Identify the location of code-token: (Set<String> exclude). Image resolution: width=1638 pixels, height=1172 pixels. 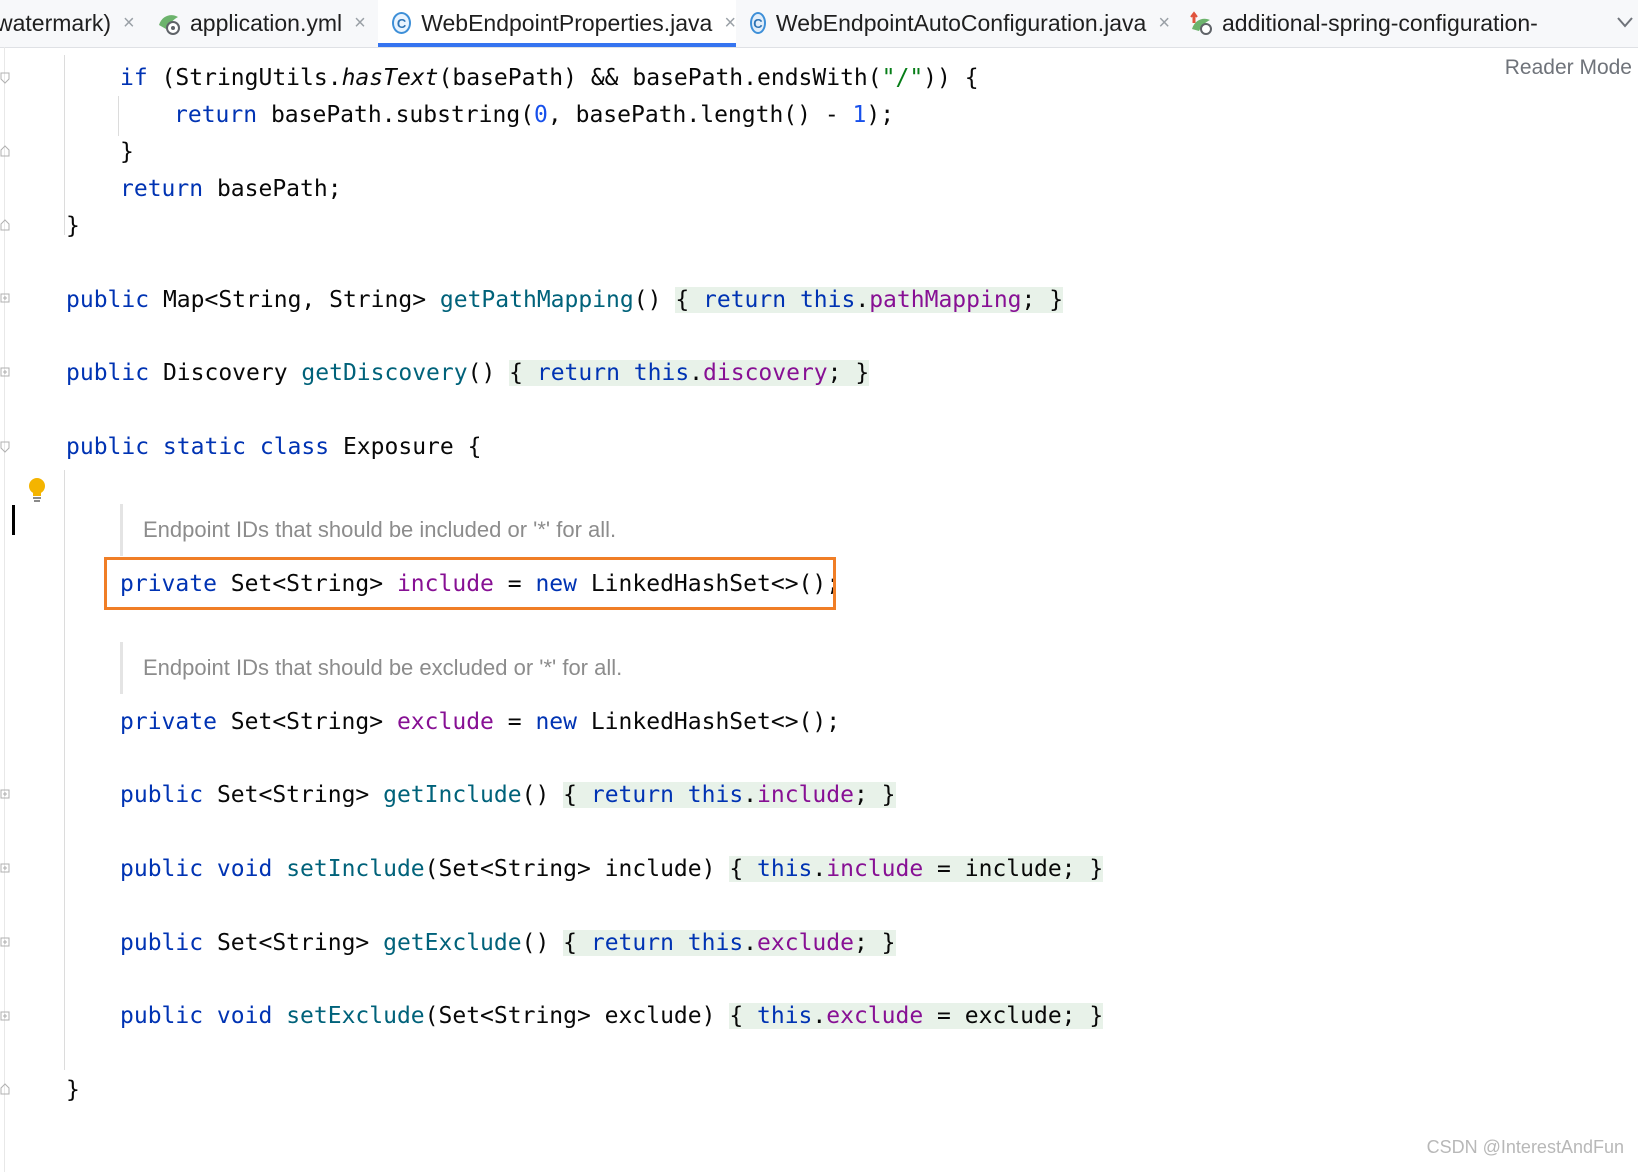
(577, 1016).